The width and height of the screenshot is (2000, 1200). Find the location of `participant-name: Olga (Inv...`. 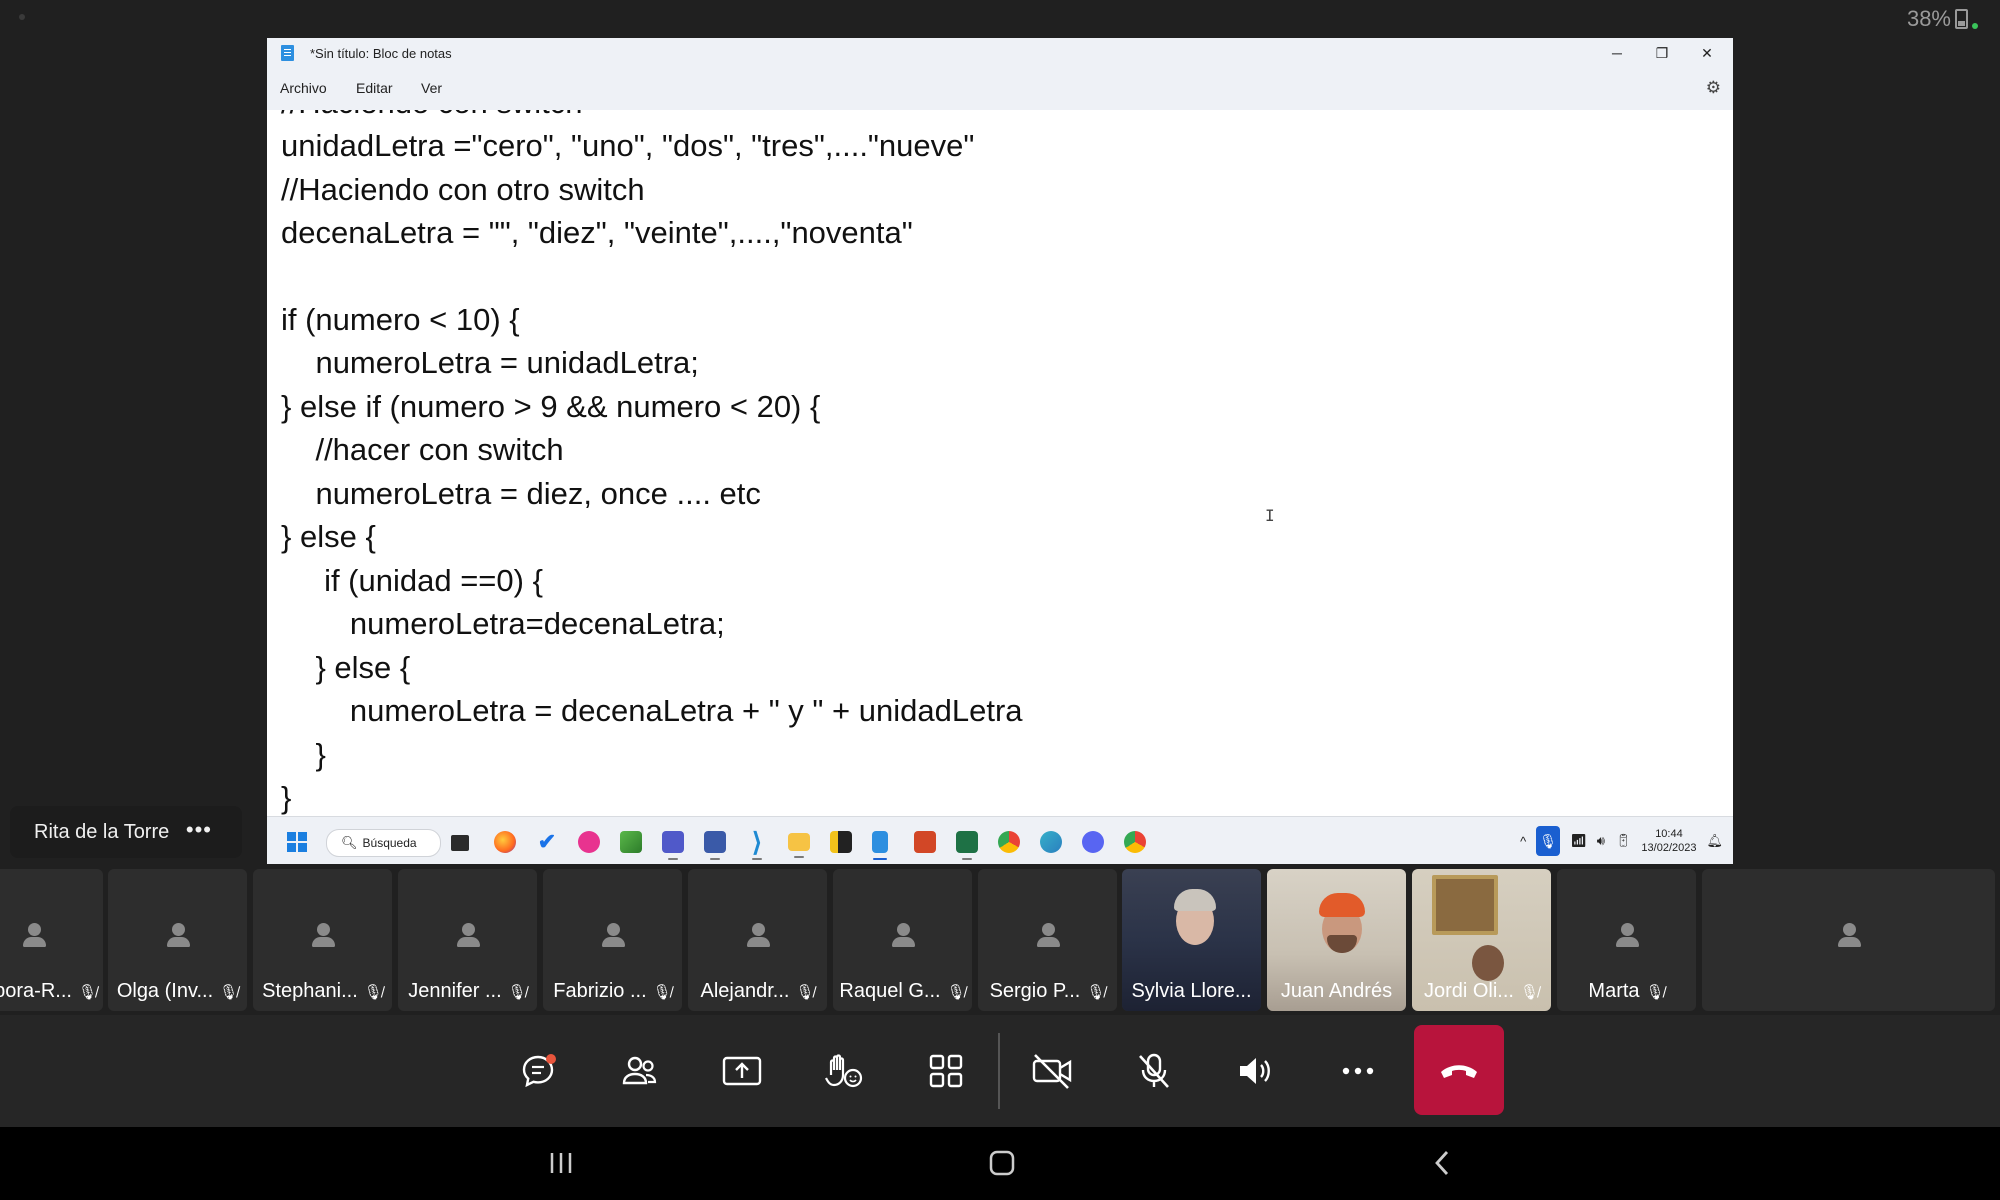

participant-name: Olga (Inv... is located at coordinates (165, 991).